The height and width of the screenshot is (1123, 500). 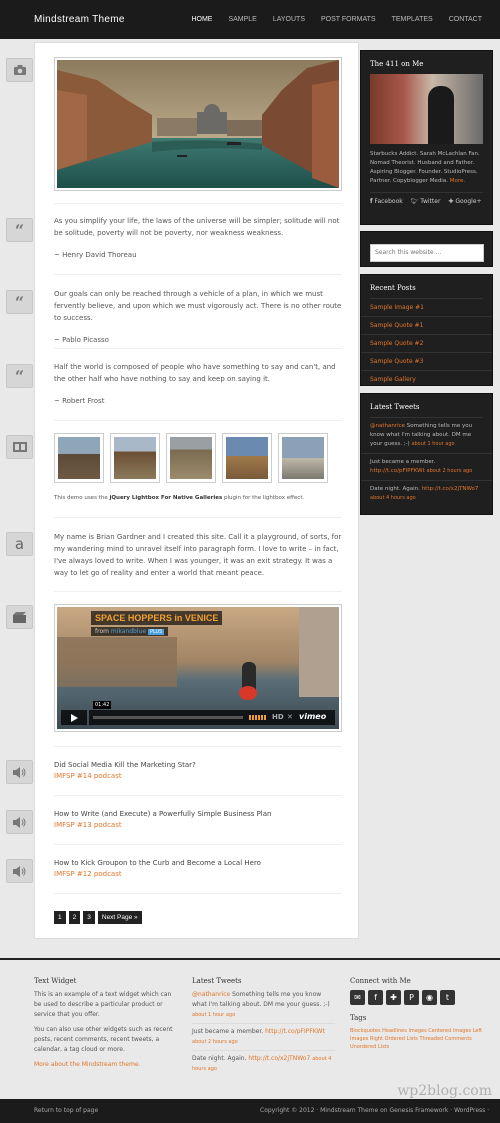 What do you see at coordinates (212, 713) in the screenshot?
I see `video-controls: 01:42 HD ✕ vimeo` at bounding box center [212, 713].